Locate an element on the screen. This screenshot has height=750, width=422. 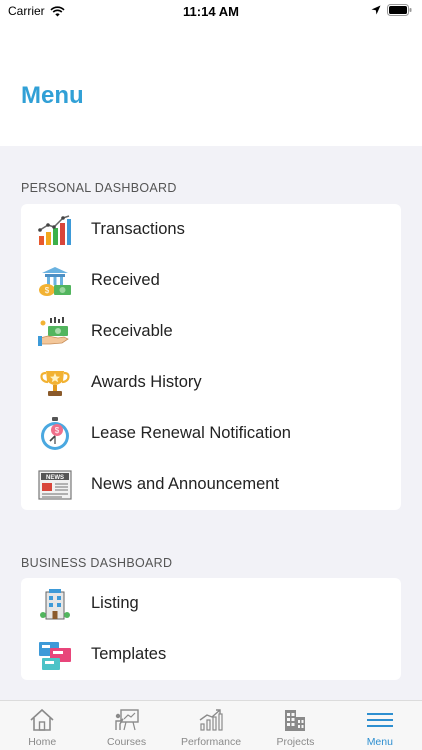
menu-item-label: News and Announcement is located at coordinates (185, 484).